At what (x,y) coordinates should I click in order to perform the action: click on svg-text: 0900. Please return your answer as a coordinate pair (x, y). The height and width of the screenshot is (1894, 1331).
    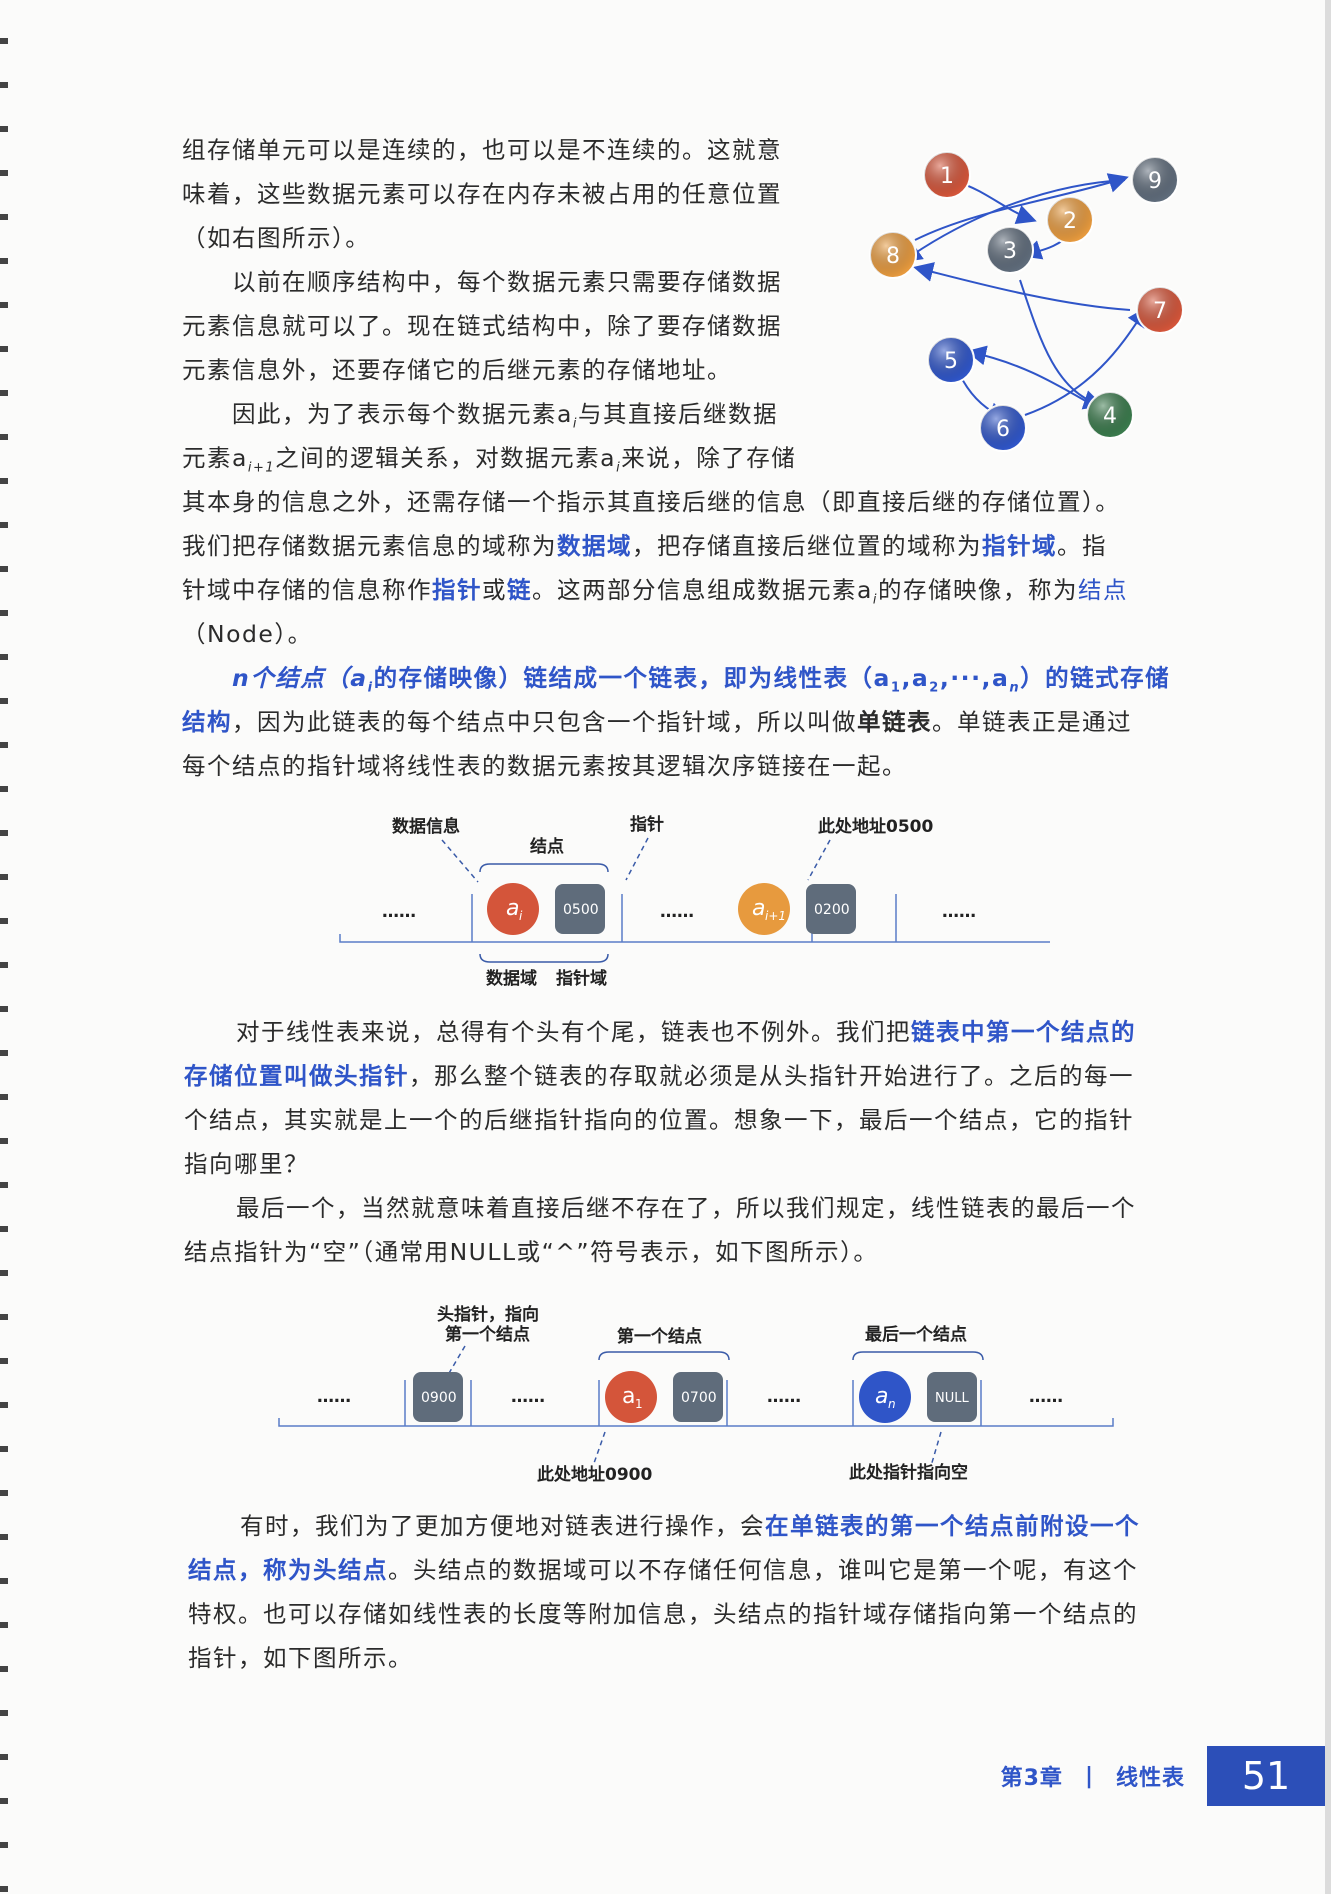
    Looking at the image, I should click on (439, 1398).